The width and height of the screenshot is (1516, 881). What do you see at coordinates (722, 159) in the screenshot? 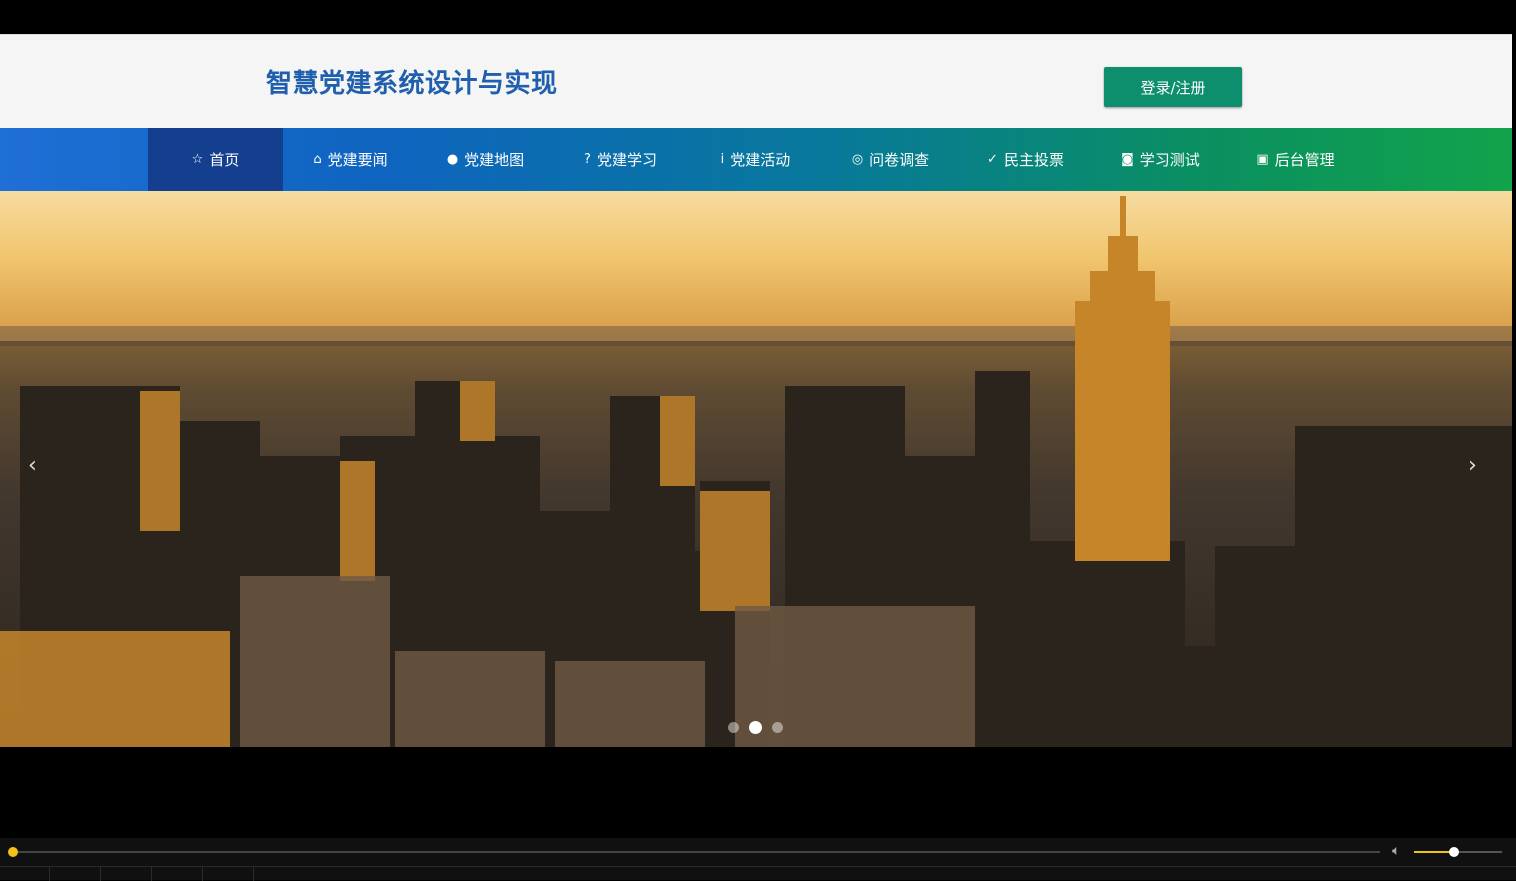
I see `info-icon: i` at bounding box center [722, 159].